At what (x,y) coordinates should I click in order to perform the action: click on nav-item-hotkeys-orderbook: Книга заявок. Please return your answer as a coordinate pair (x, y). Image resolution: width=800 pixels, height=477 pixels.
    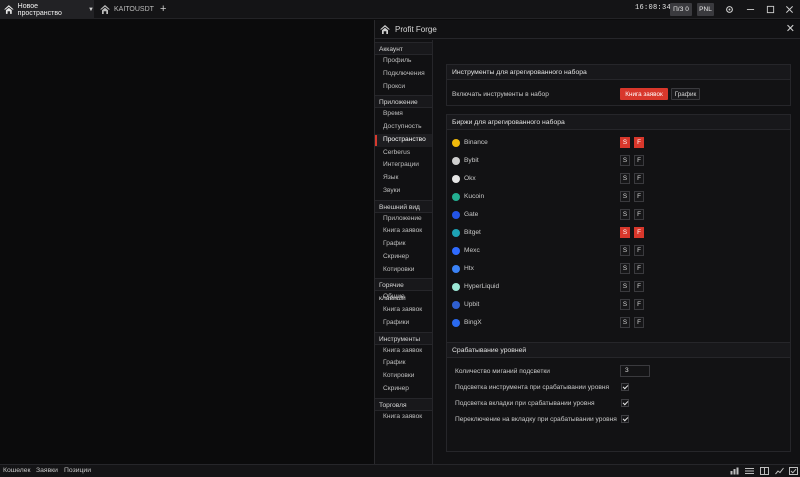
    Looking at the image, I should click on (403, 310).